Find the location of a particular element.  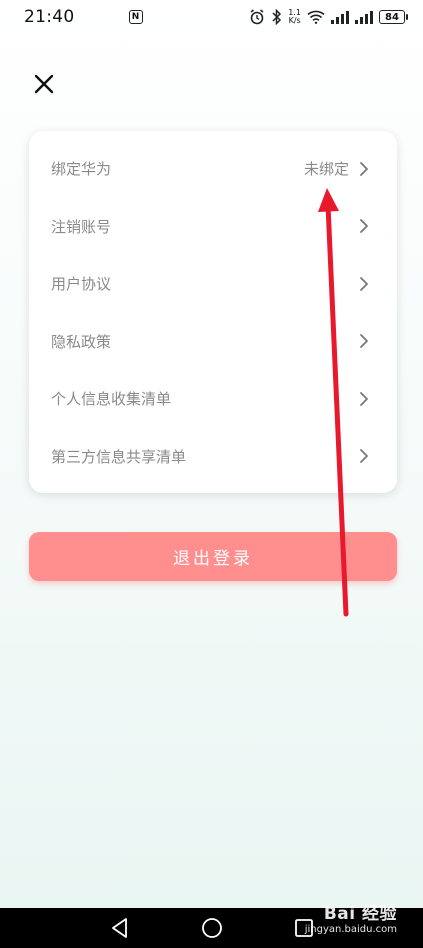

menu-item-bind-huawei: 绑定华为 未绑定 is located at coordinates (213, 169).